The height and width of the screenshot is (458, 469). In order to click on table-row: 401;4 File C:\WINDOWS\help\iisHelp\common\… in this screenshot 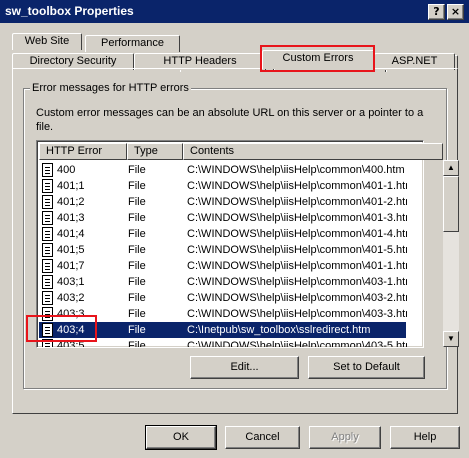, I will do `click(223, 234)`.